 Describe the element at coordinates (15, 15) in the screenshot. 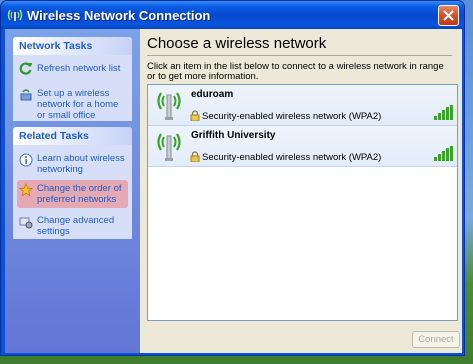

I see `wireless-network-icon` at that location.